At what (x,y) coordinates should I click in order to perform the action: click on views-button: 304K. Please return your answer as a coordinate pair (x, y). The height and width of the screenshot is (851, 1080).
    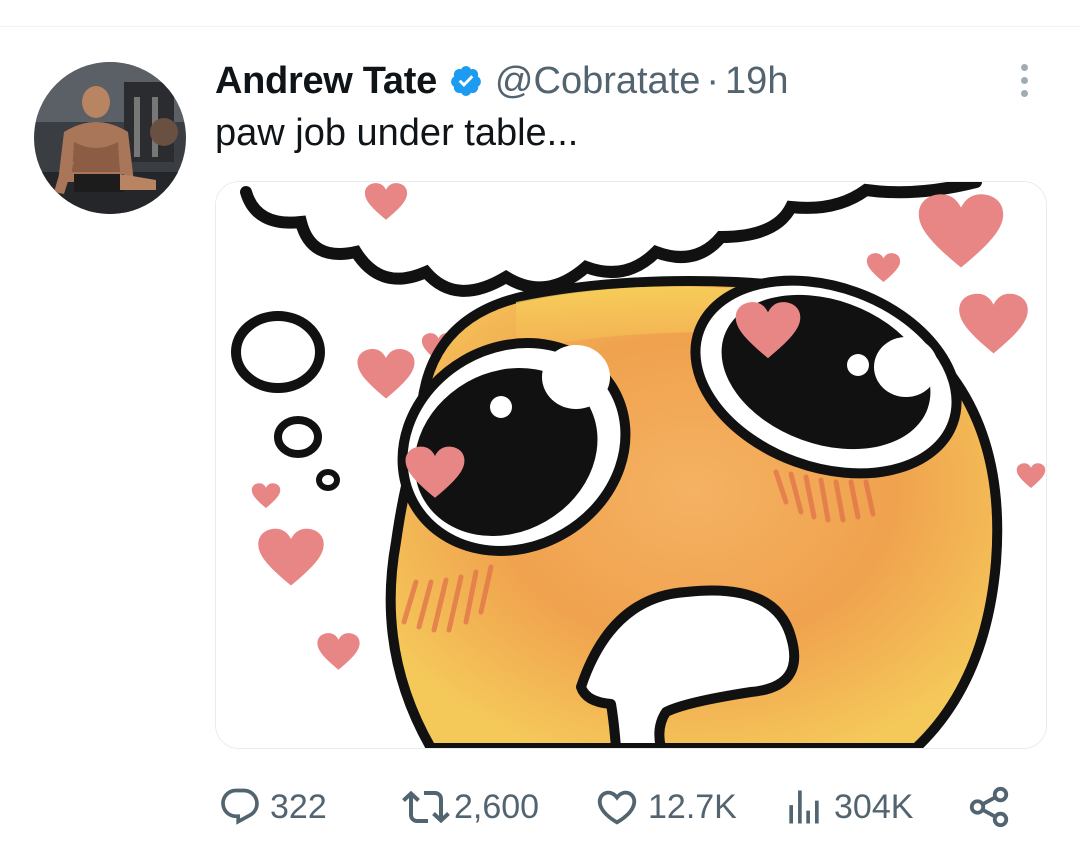
    Looking at the image, I should click on (847, 807).